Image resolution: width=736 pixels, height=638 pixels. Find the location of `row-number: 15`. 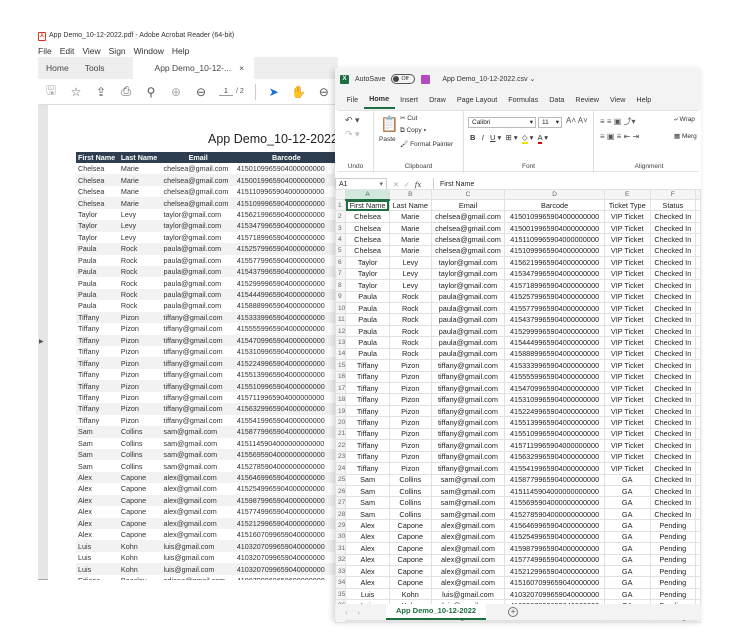

row-number: 15 is located at coordinates (340, 365).